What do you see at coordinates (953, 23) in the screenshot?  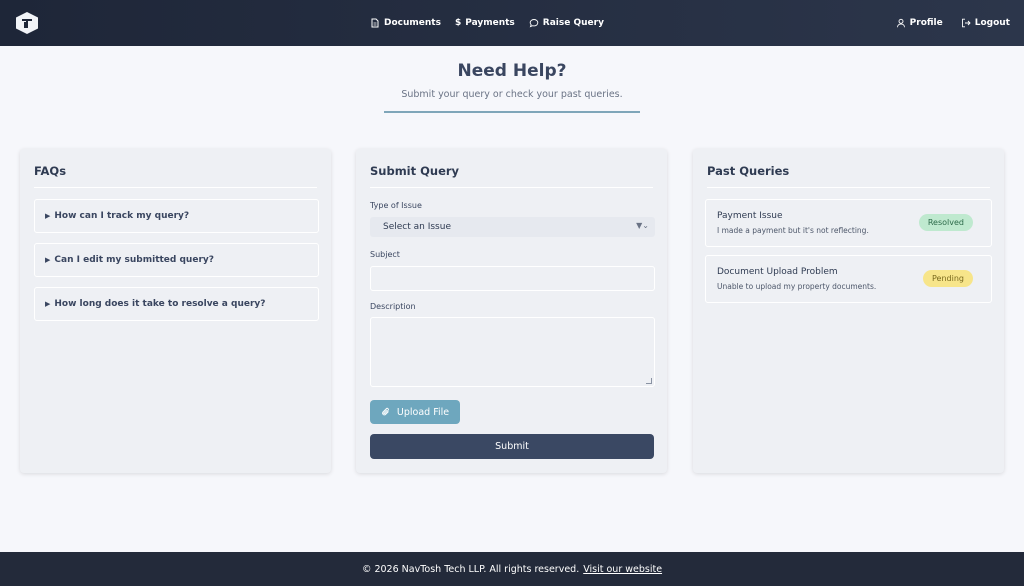 I see `user-nav: Profile Logout` at bounding box center [953, 23].